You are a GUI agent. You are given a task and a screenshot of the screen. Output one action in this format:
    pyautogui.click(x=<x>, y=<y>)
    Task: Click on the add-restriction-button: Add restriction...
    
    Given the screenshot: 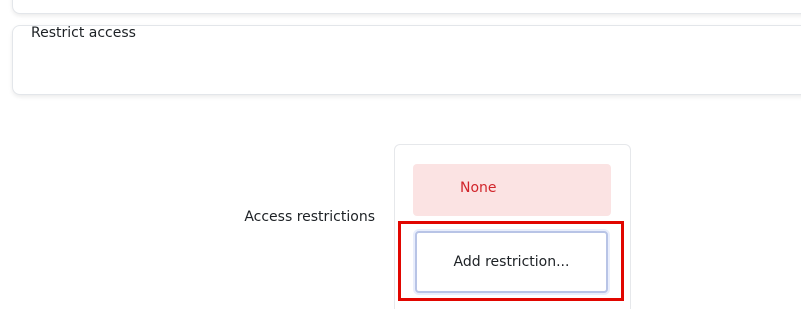 What is the action you would take?
    pyautogui.click(x=511, y=262)
    